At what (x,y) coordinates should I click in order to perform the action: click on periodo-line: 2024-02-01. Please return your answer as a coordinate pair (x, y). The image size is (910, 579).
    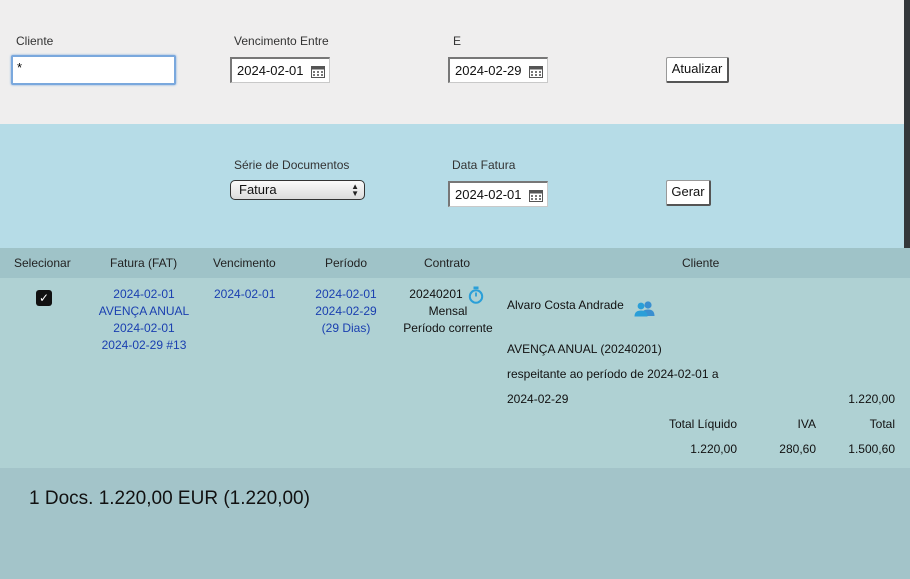
    Looking at the image, I should click on (346, 294).